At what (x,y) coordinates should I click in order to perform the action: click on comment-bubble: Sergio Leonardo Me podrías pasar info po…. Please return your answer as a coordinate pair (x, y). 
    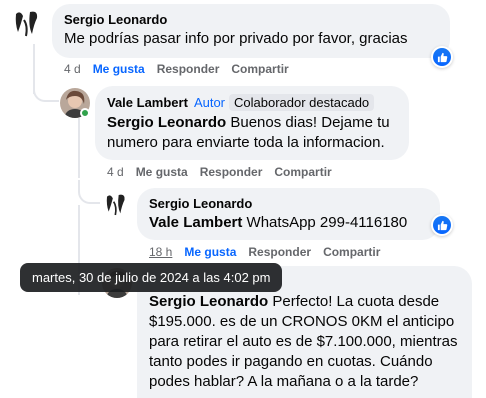
    Looking at the image, I should click on (251, 31).